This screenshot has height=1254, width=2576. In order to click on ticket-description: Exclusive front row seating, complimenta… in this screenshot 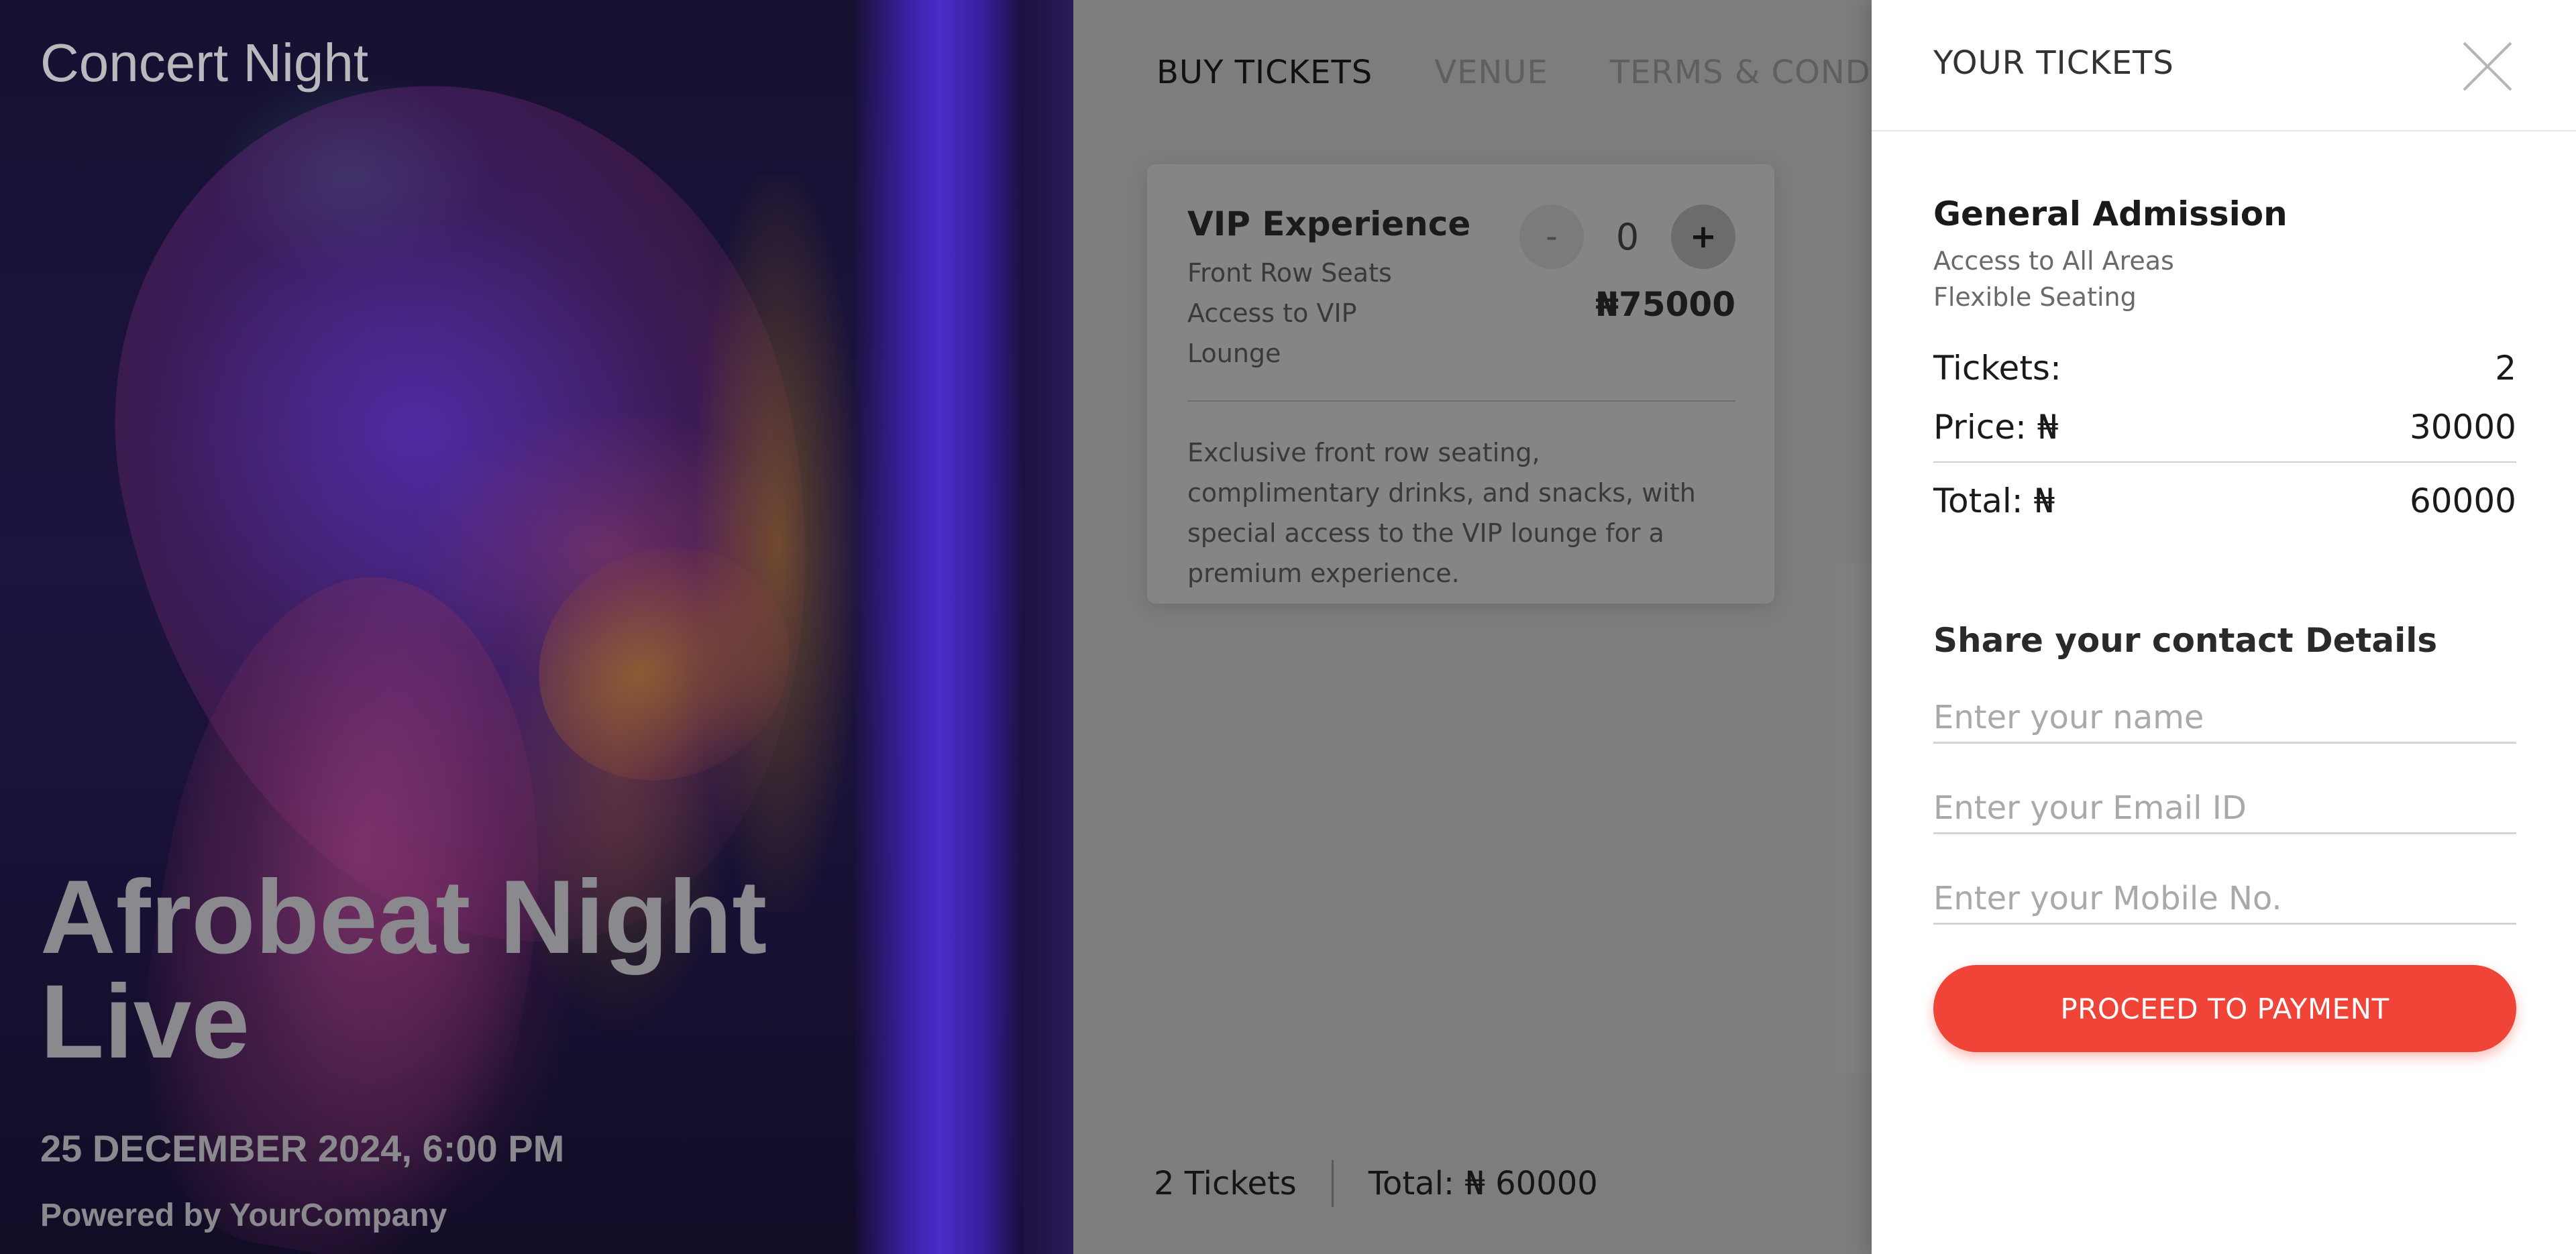, I will do `click(1441, 513)`.